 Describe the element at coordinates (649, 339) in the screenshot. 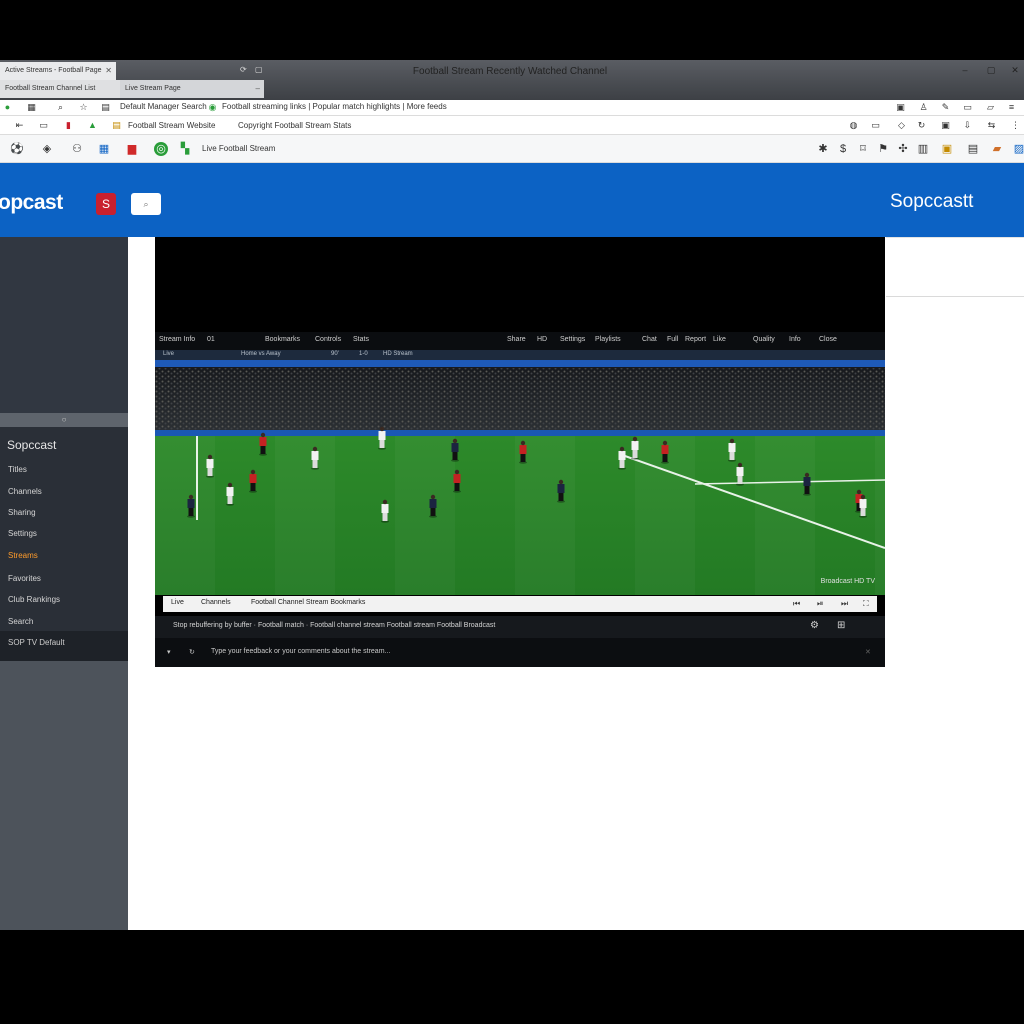

I see `player-tool-right-4: Chat` at that location.